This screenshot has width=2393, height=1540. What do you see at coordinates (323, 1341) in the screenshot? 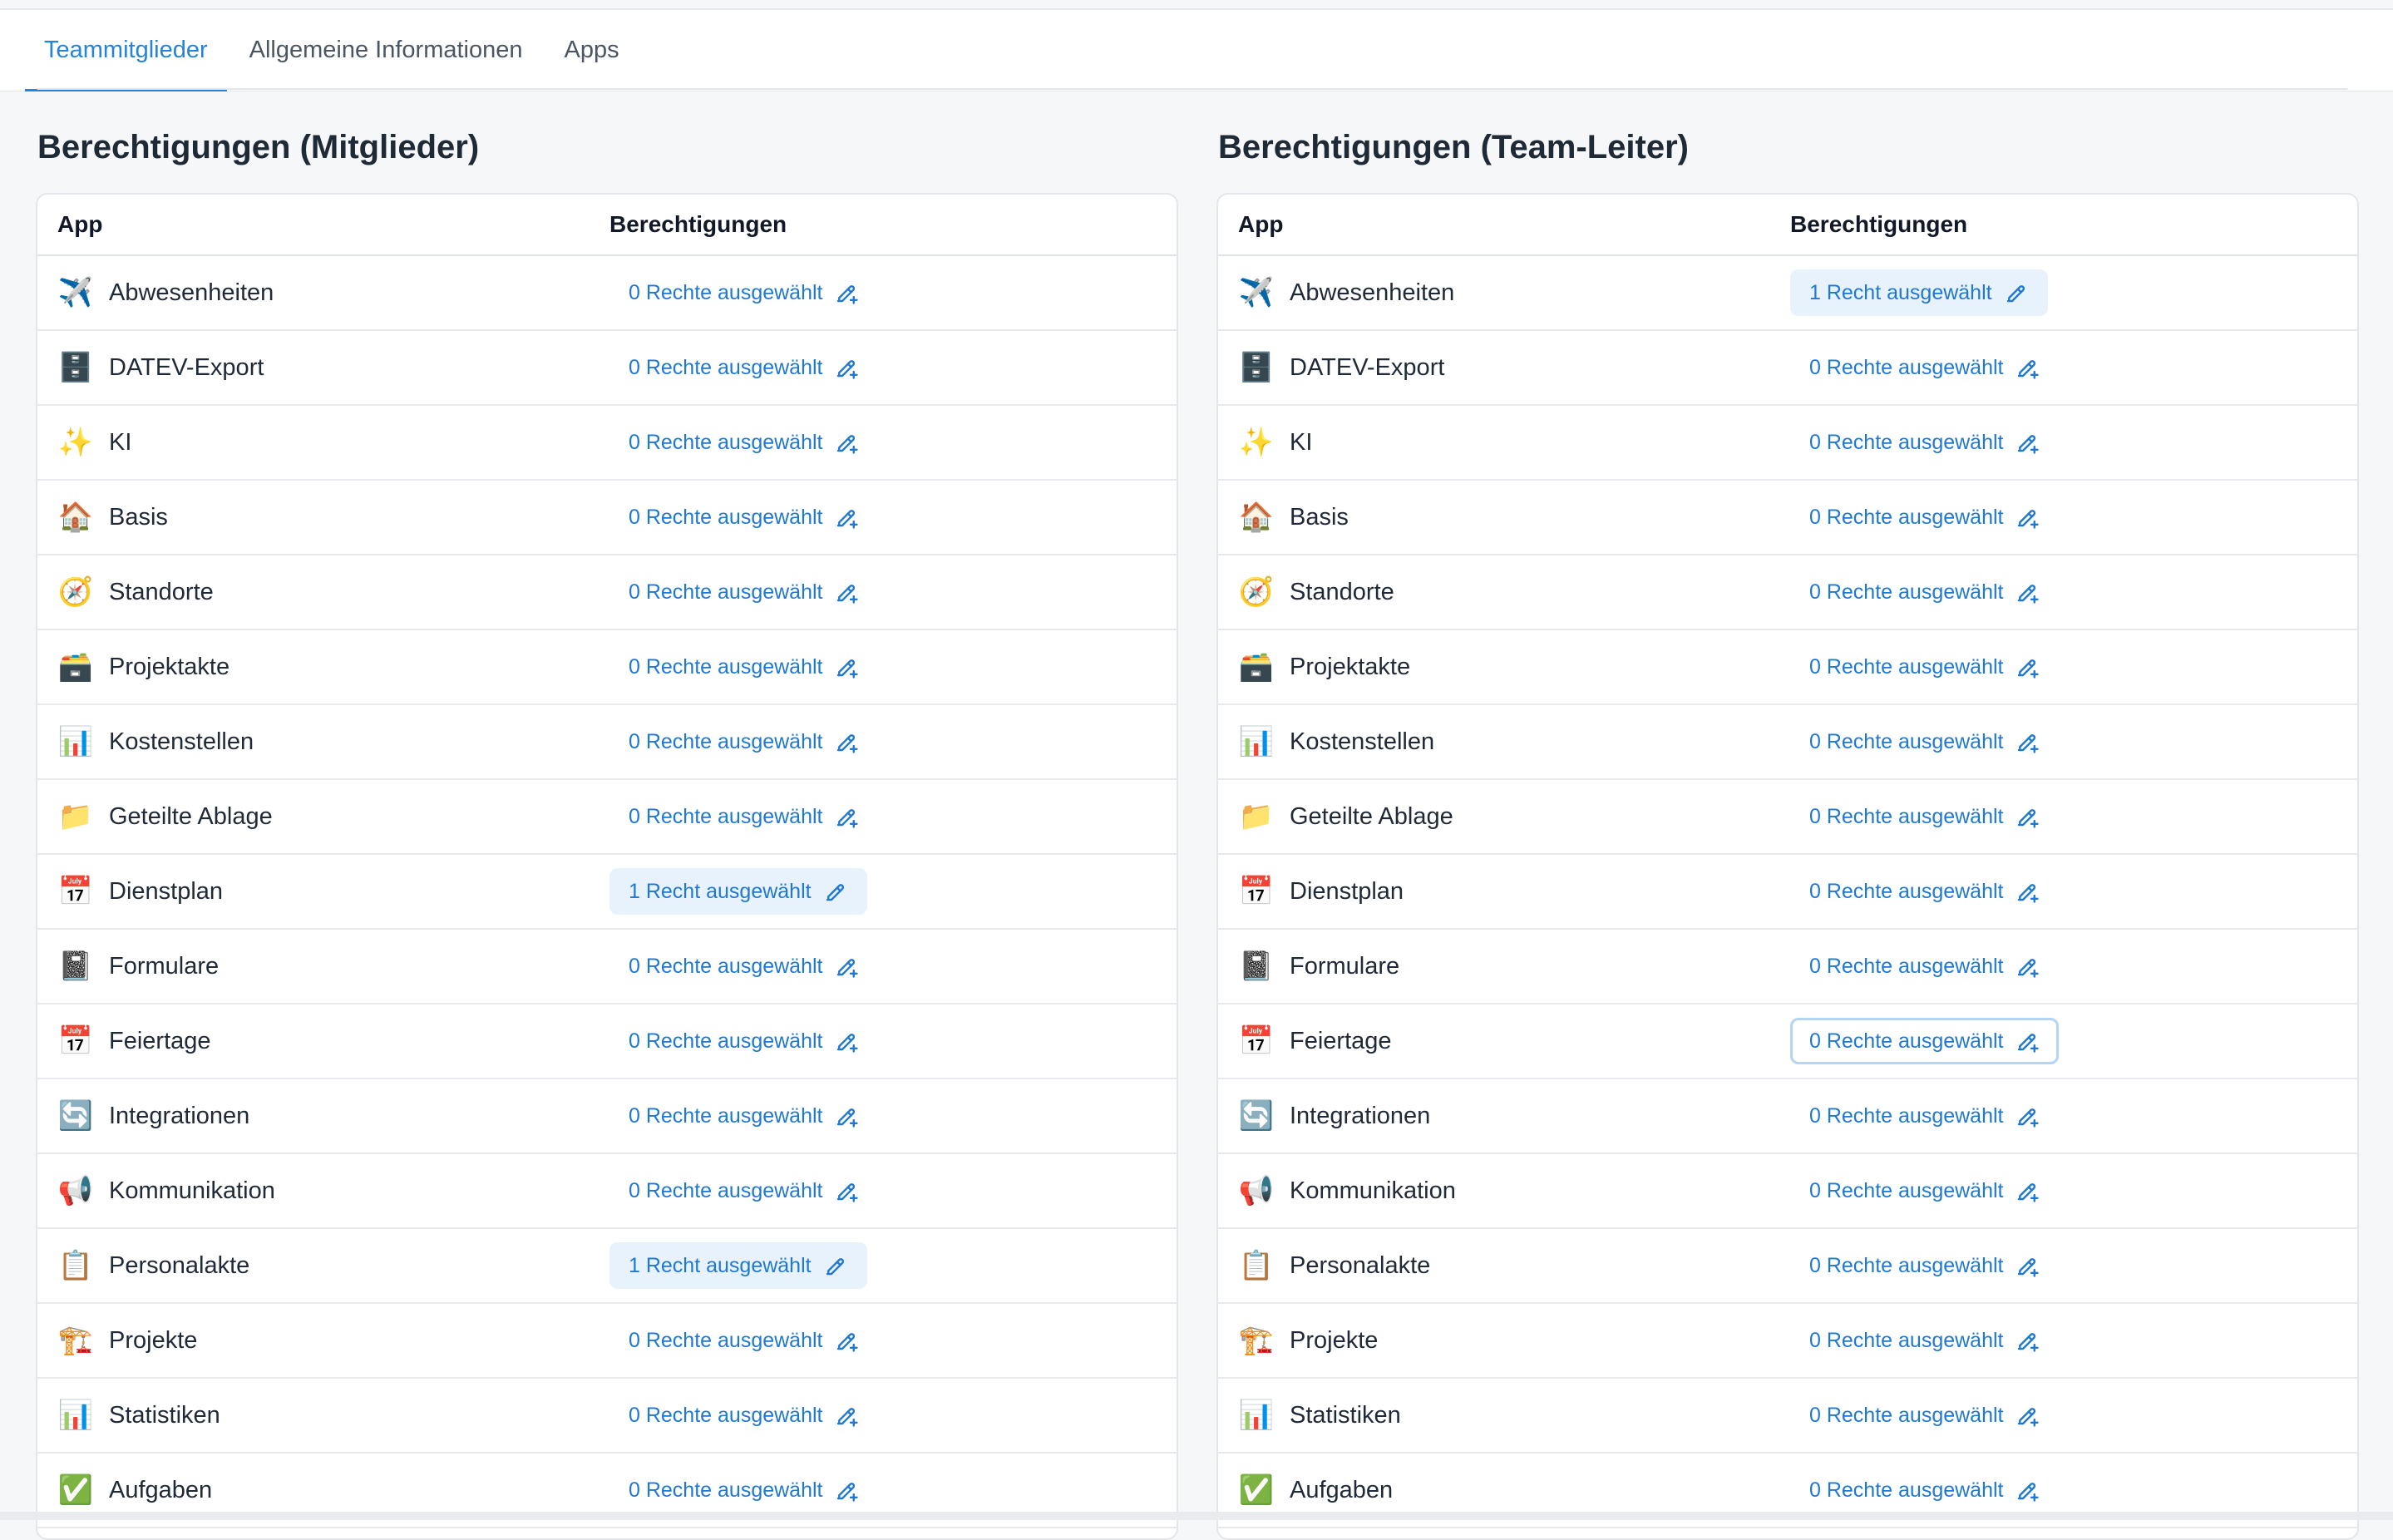
I see `app-cell: 🏗️ Projekte` at bounding box center [323, 1341].